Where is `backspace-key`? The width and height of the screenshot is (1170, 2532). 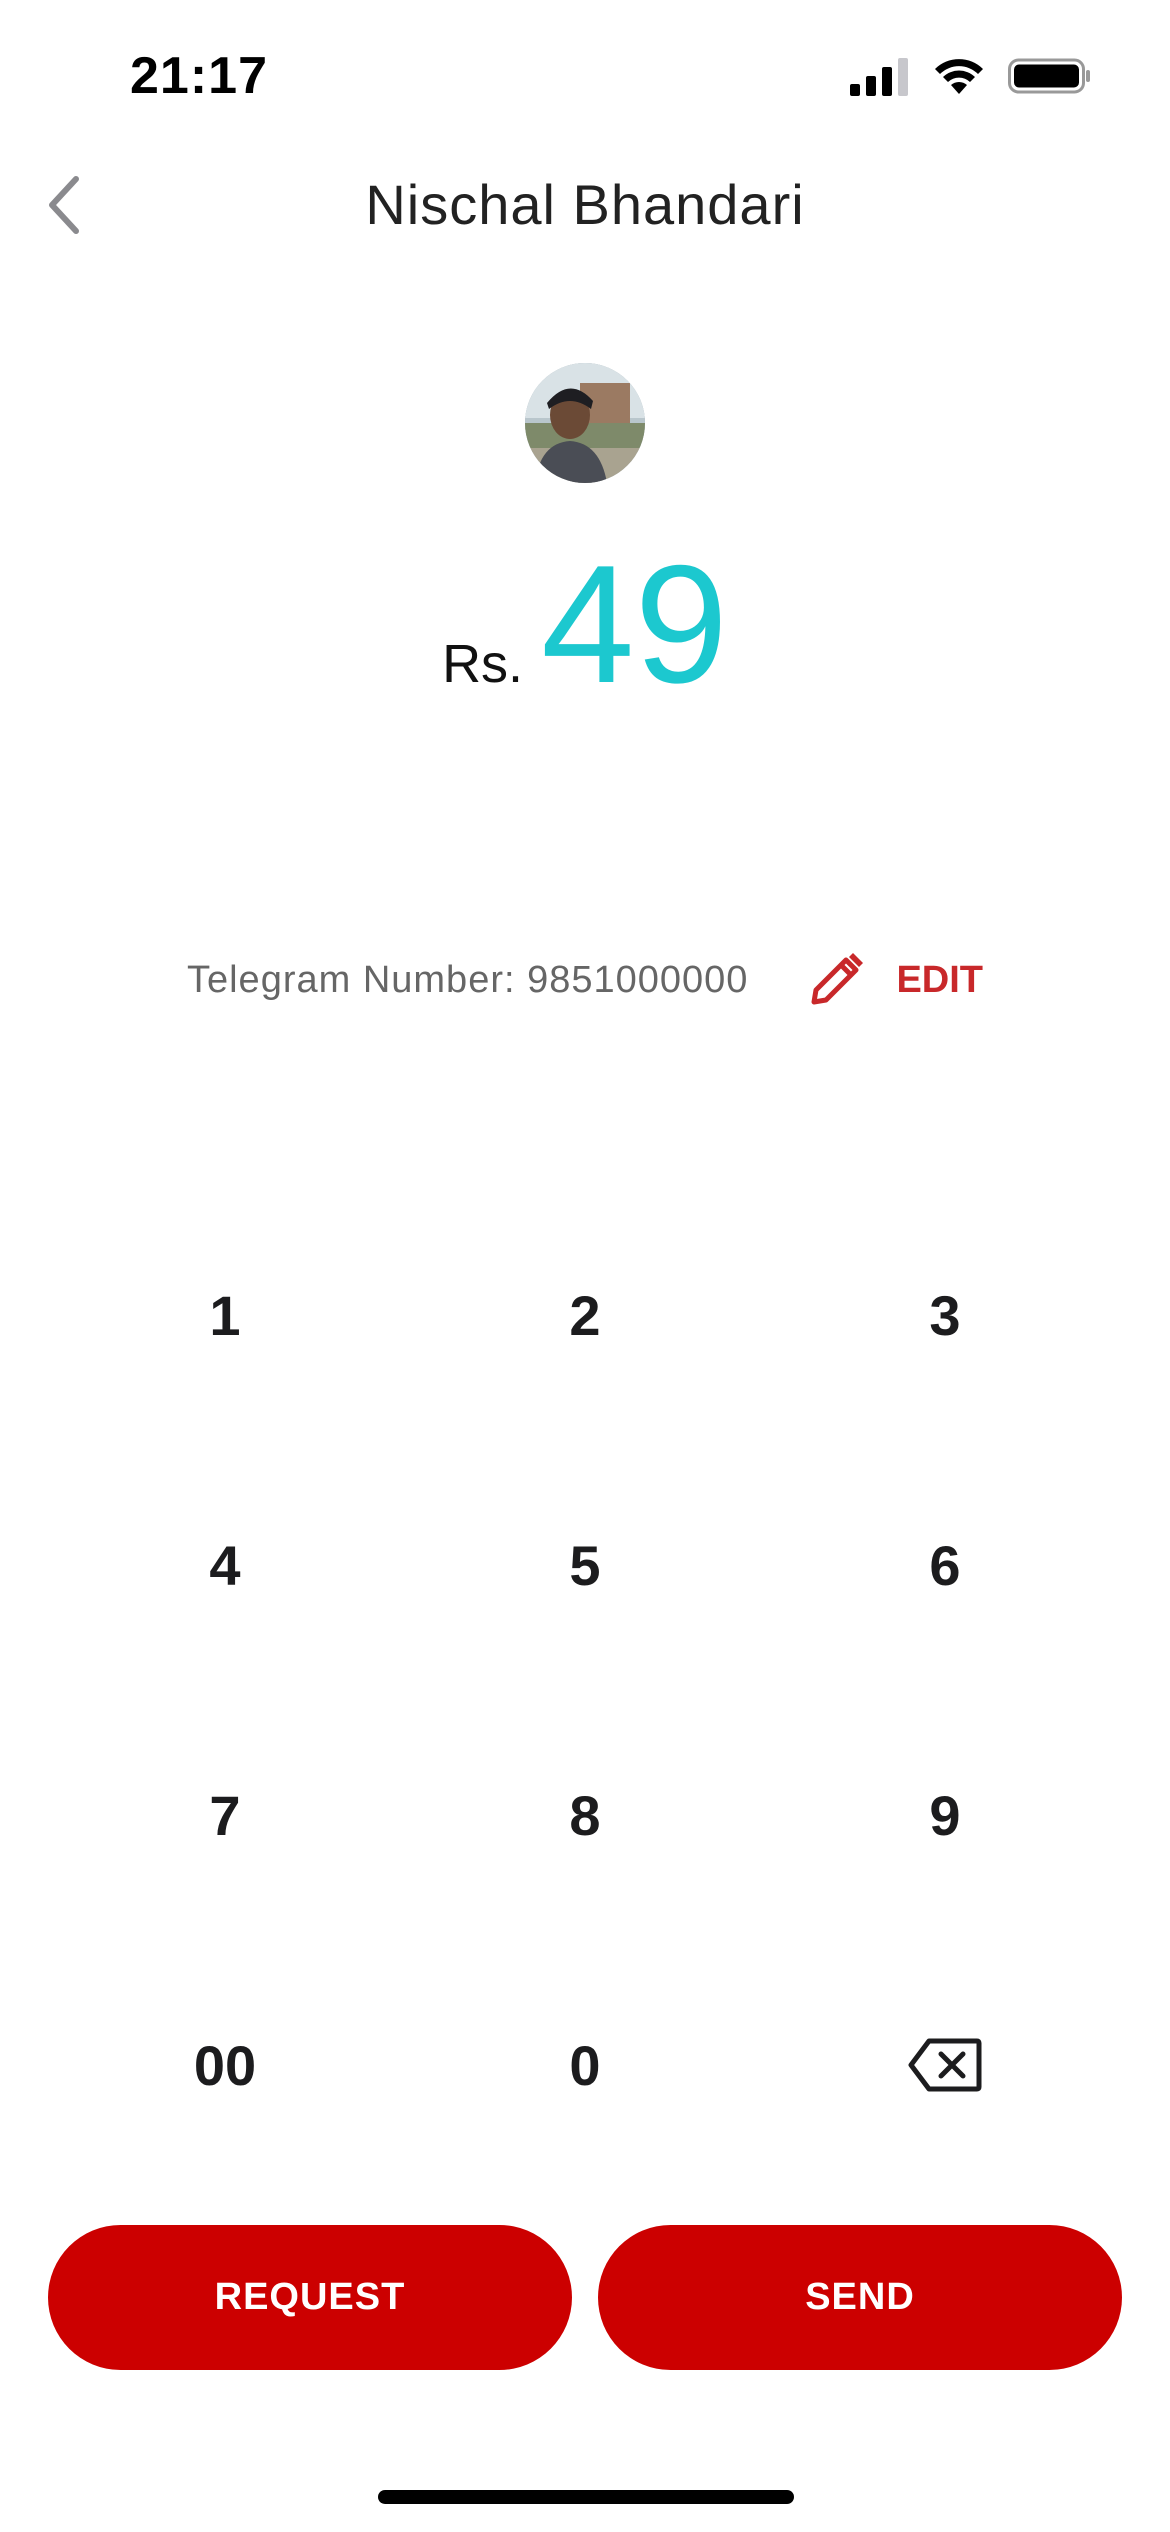 backspace-key is located at coordinates (975, 2065).